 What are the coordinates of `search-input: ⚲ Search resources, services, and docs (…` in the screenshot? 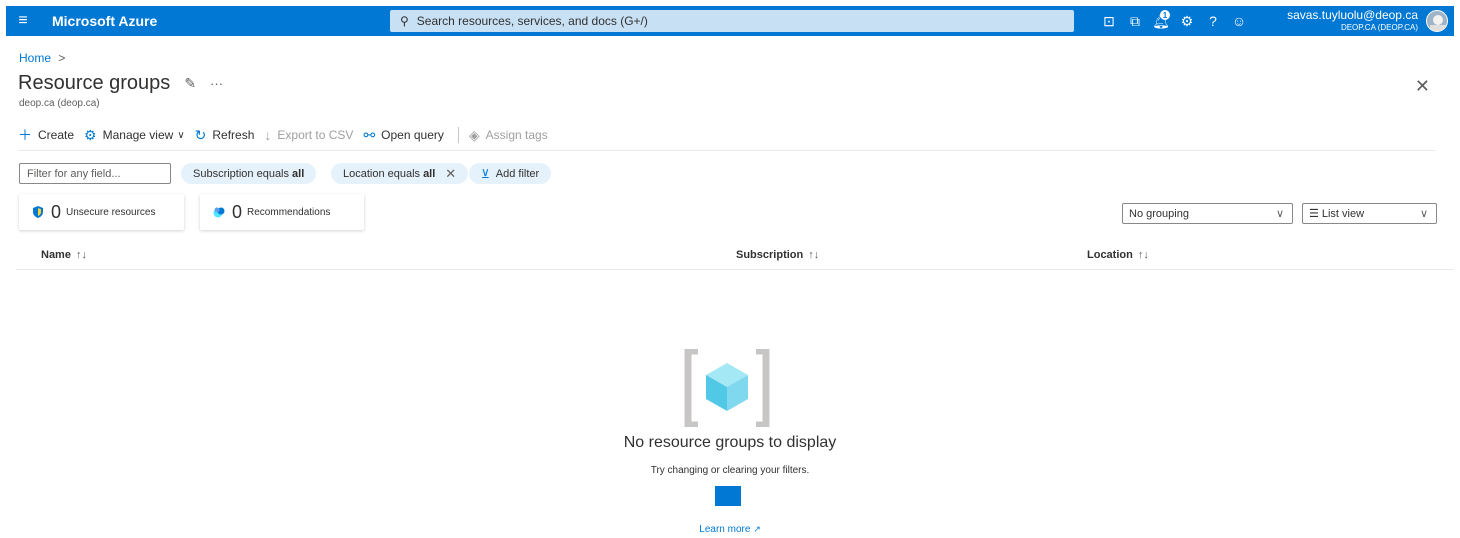 It's located at (732, 21).